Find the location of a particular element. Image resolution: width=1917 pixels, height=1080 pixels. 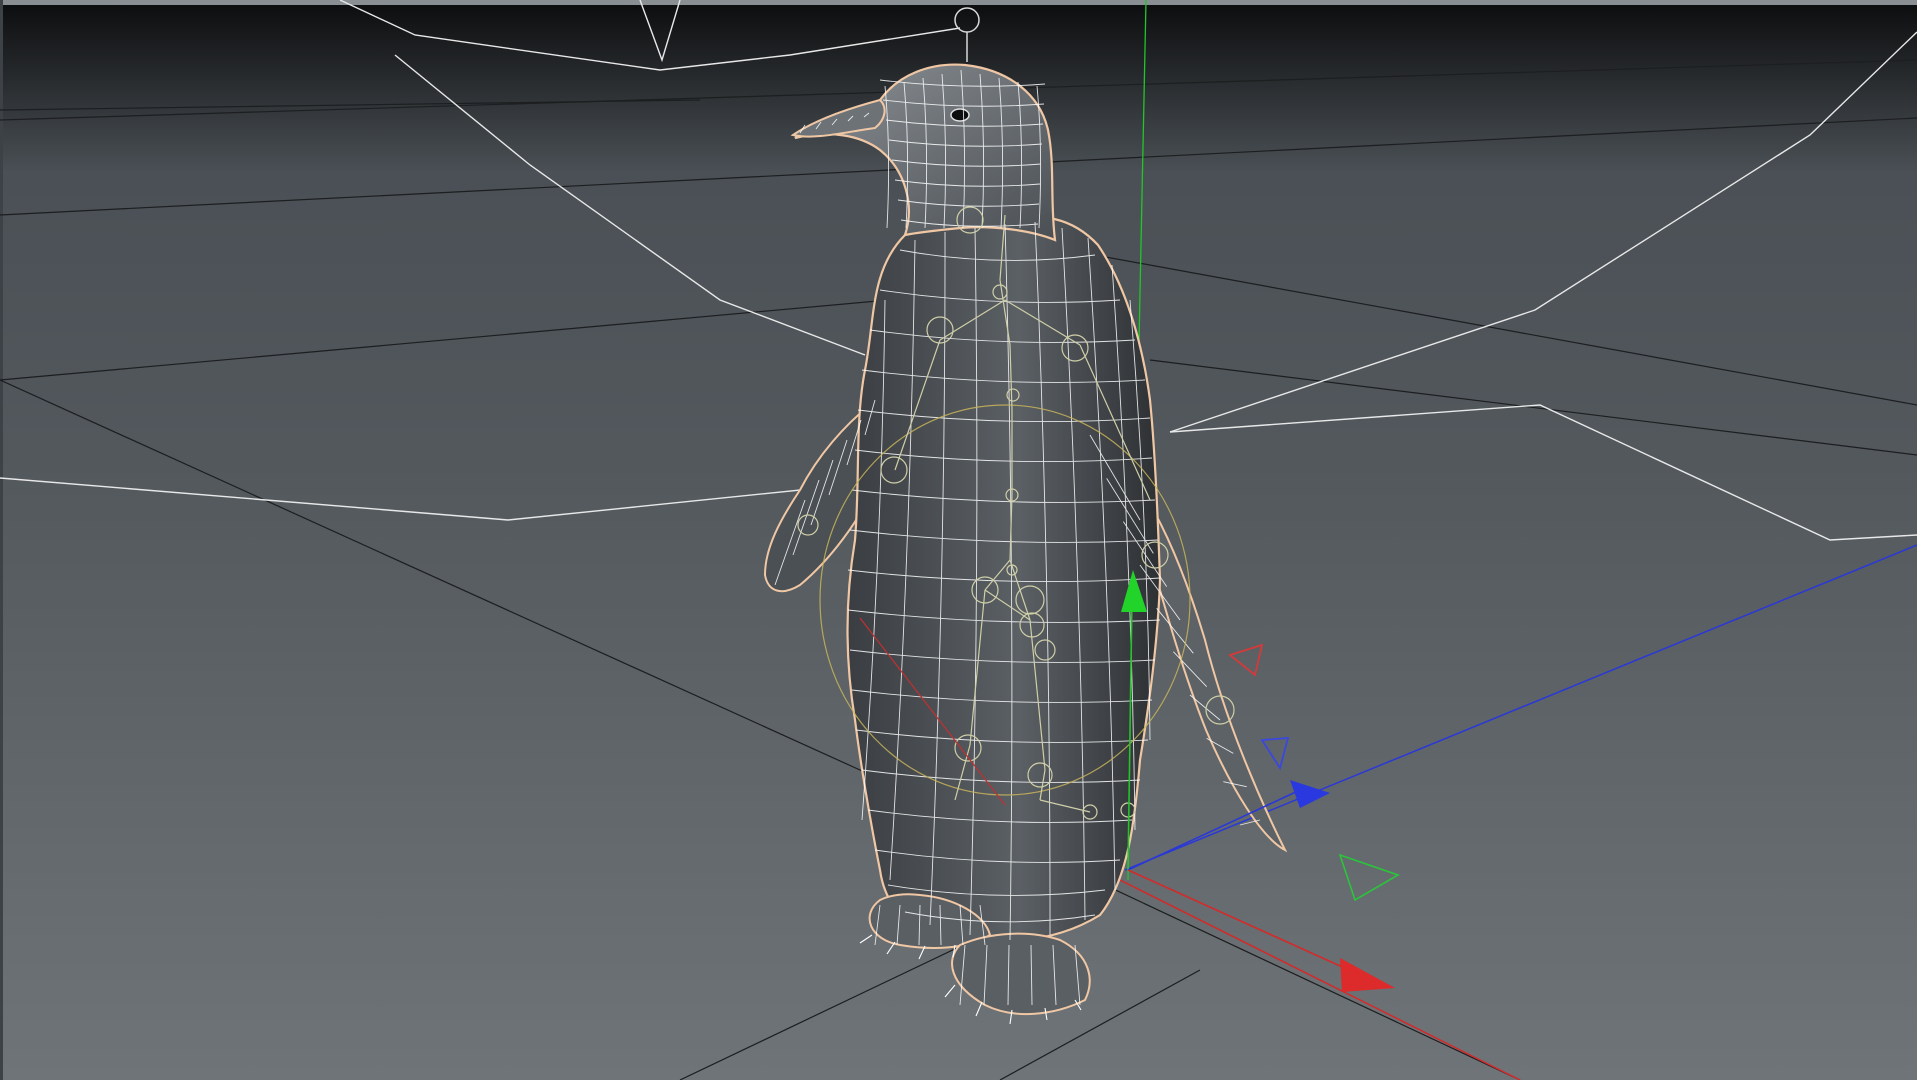

penguin-eye is located at coordinates (960, 115).